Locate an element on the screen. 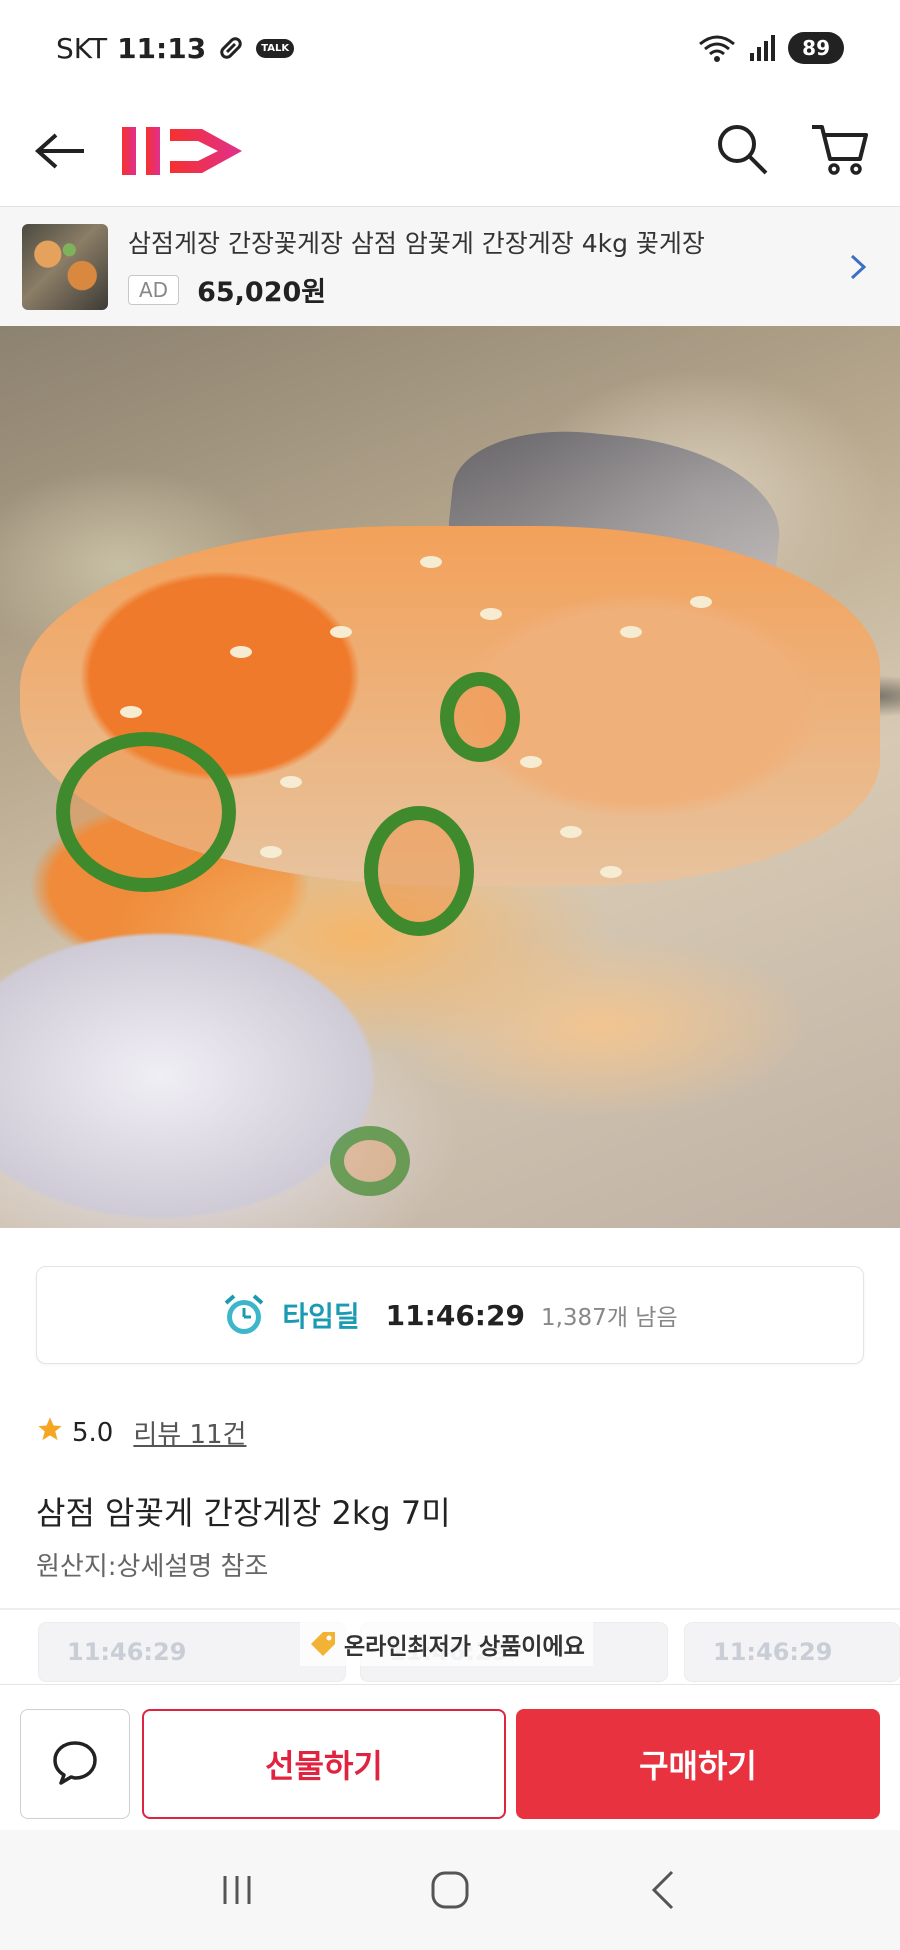  home-icon is located at coordinates (450, 1890).